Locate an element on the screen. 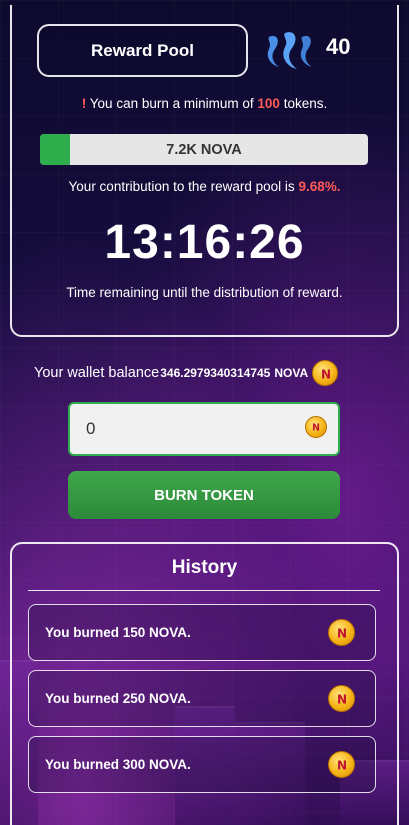 This screenshot has width=409, height=825. steem-logo-icon is located at coordinates (289, 50).